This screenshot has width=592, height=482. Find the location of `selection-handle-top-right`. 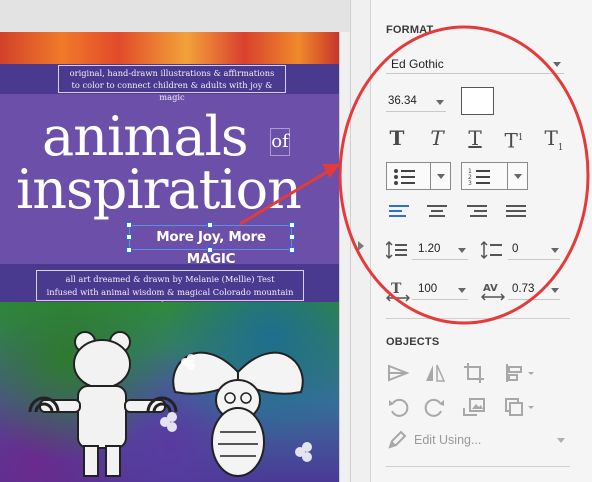

selection-handle-top-right is located at coordinates (292, 225).